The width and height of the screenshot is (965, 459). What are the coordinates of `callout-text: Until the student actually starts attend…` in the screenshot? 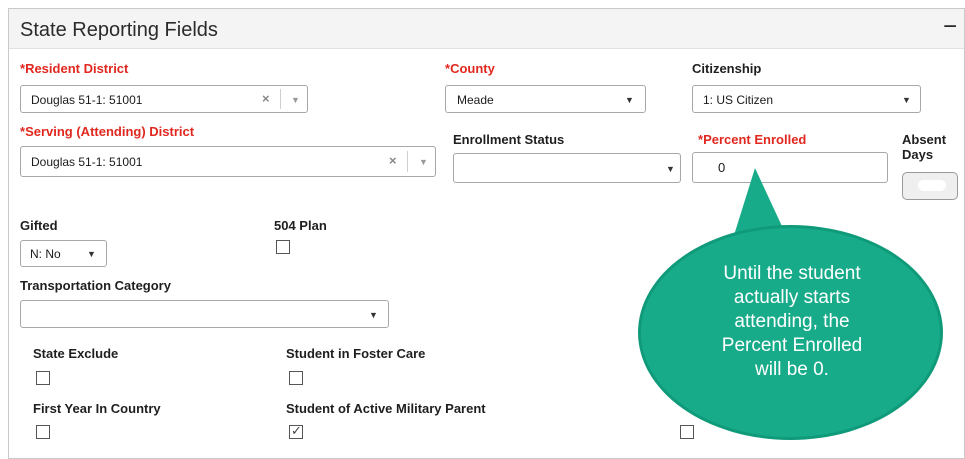 It's located at (792, 321).